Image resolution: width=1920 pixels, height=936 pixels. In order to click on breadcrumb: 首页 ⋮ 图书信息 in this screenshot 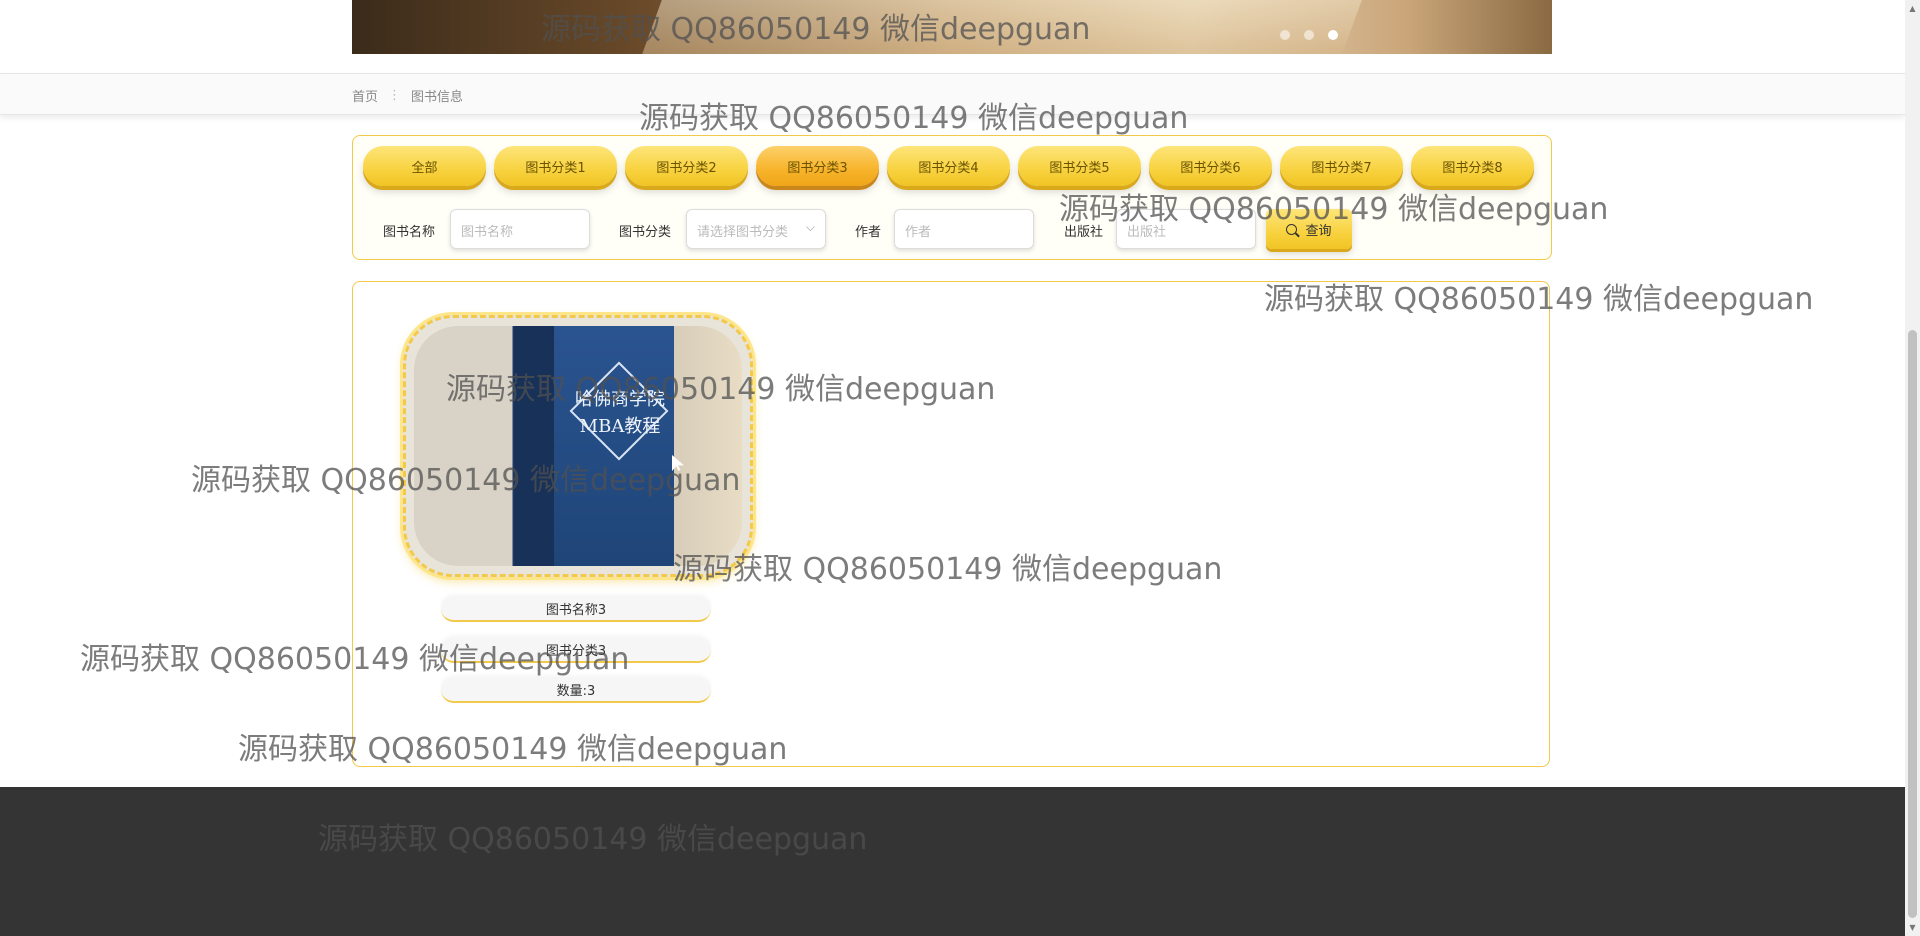, I will do `click(407, 95)`.